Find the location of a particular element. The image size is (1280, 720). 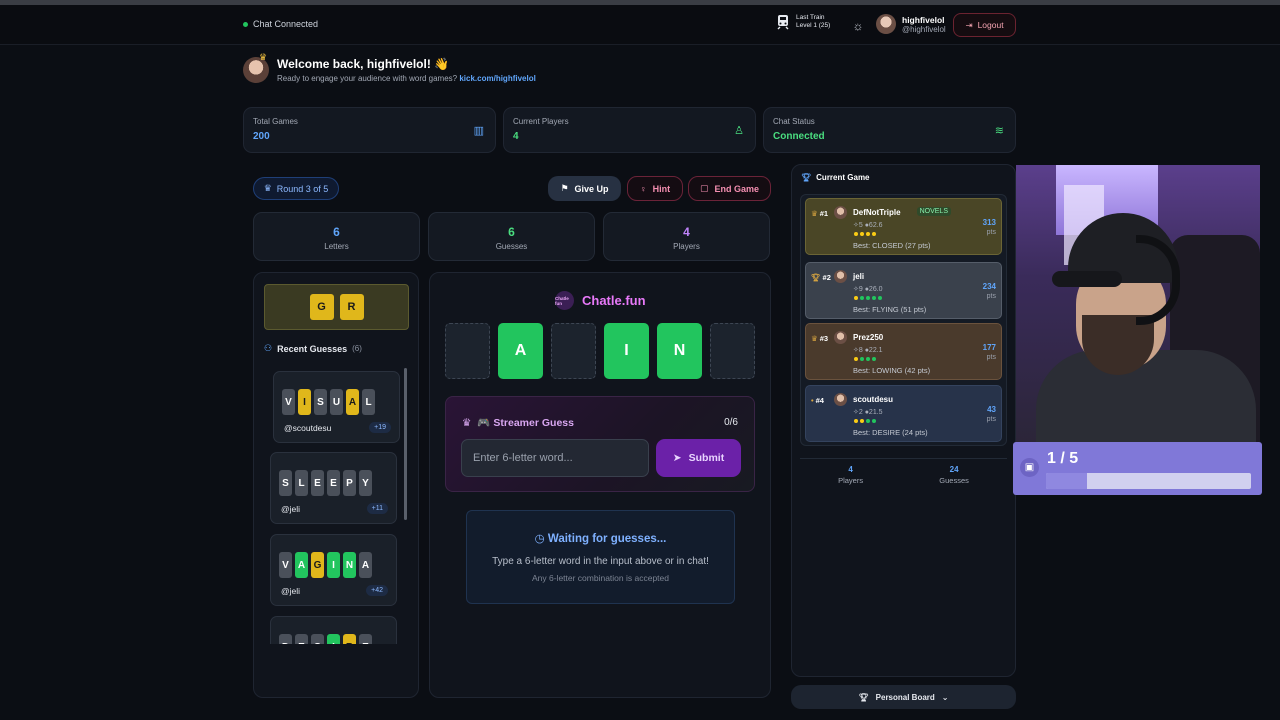

letter-tile: L is located at coordinates (368, 402).